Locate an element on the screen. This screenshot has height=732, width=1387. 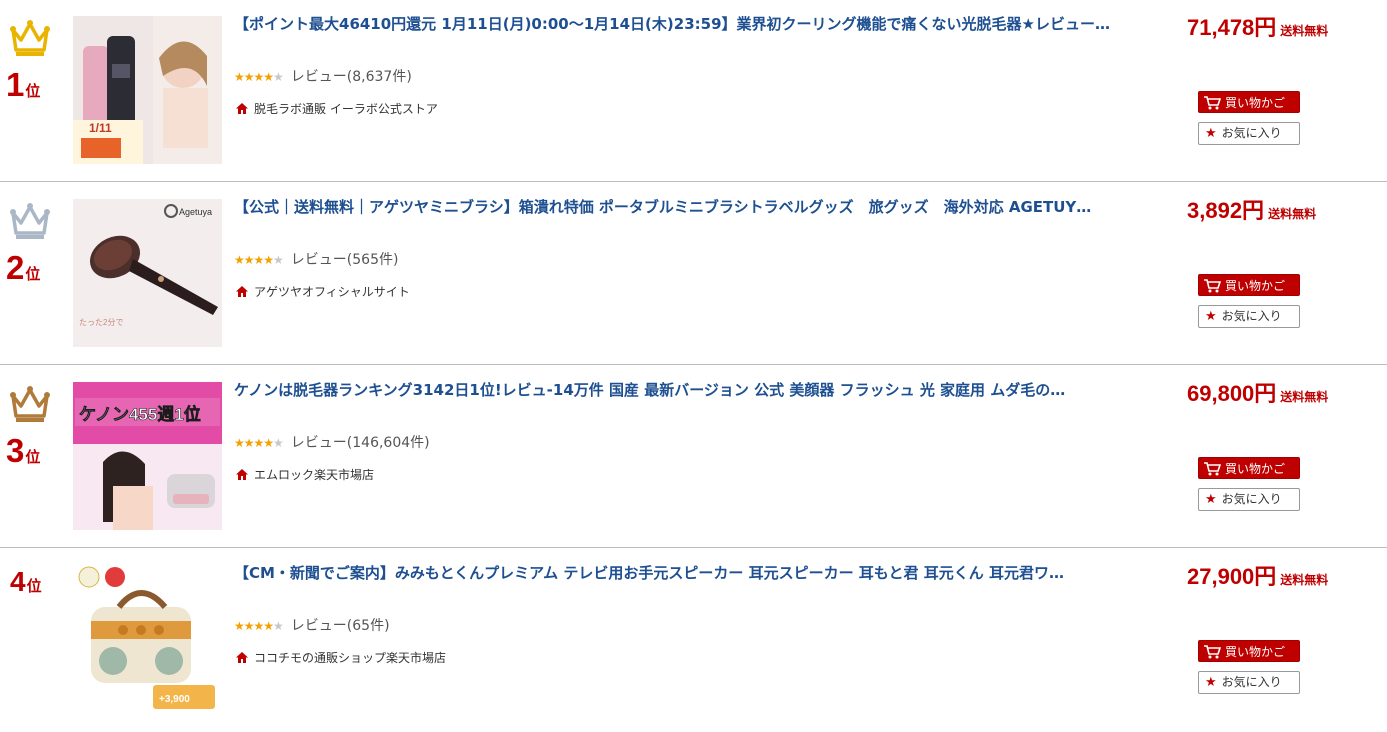
rank-number: 1位 is located at coordinates (23, 84).